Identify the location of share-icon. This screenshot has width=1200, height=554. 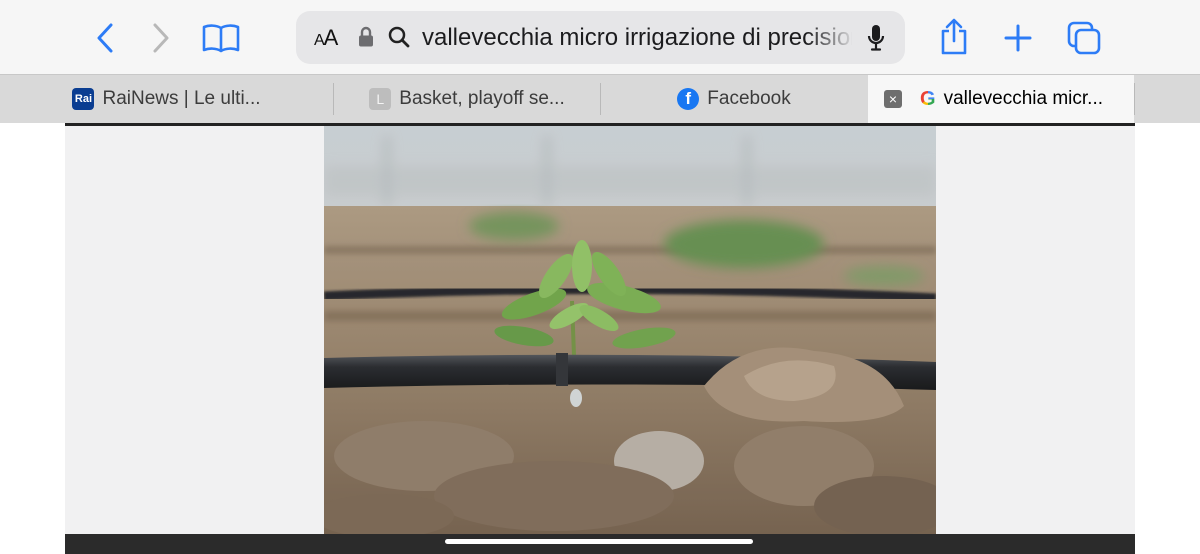
(954, 36).